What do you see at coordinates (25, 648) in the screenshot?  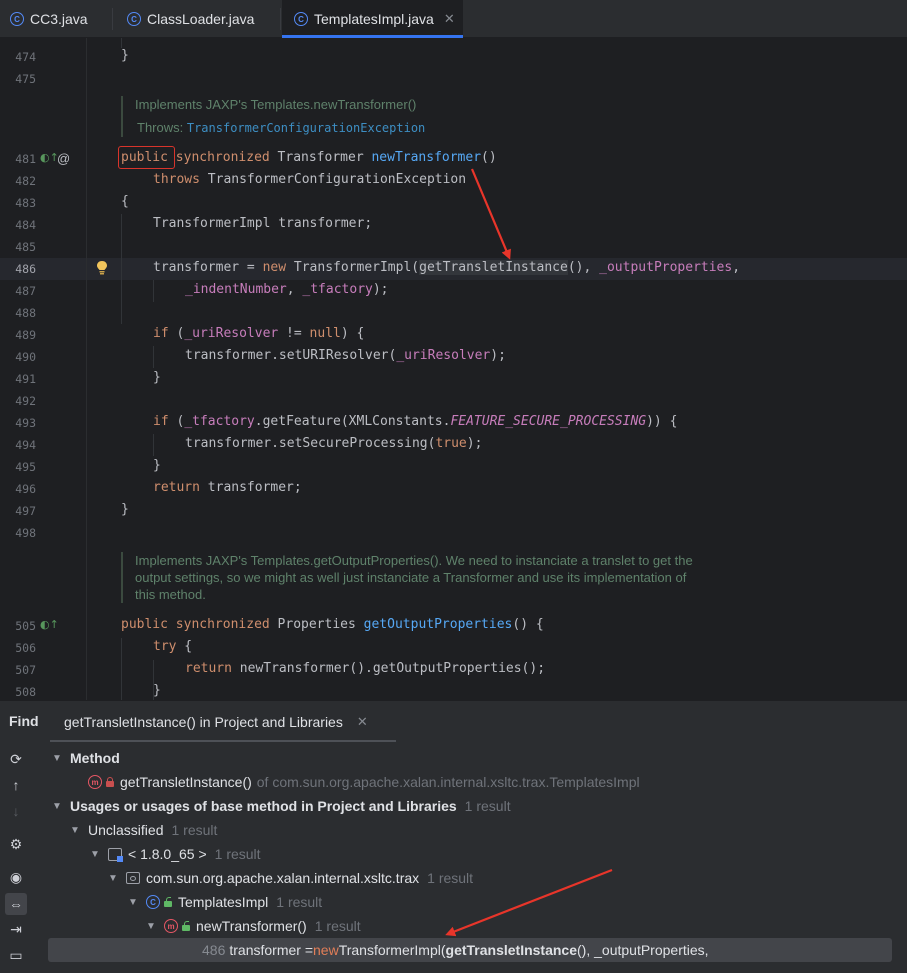 I see `line-number: 506` at bounding box center [25, 648].